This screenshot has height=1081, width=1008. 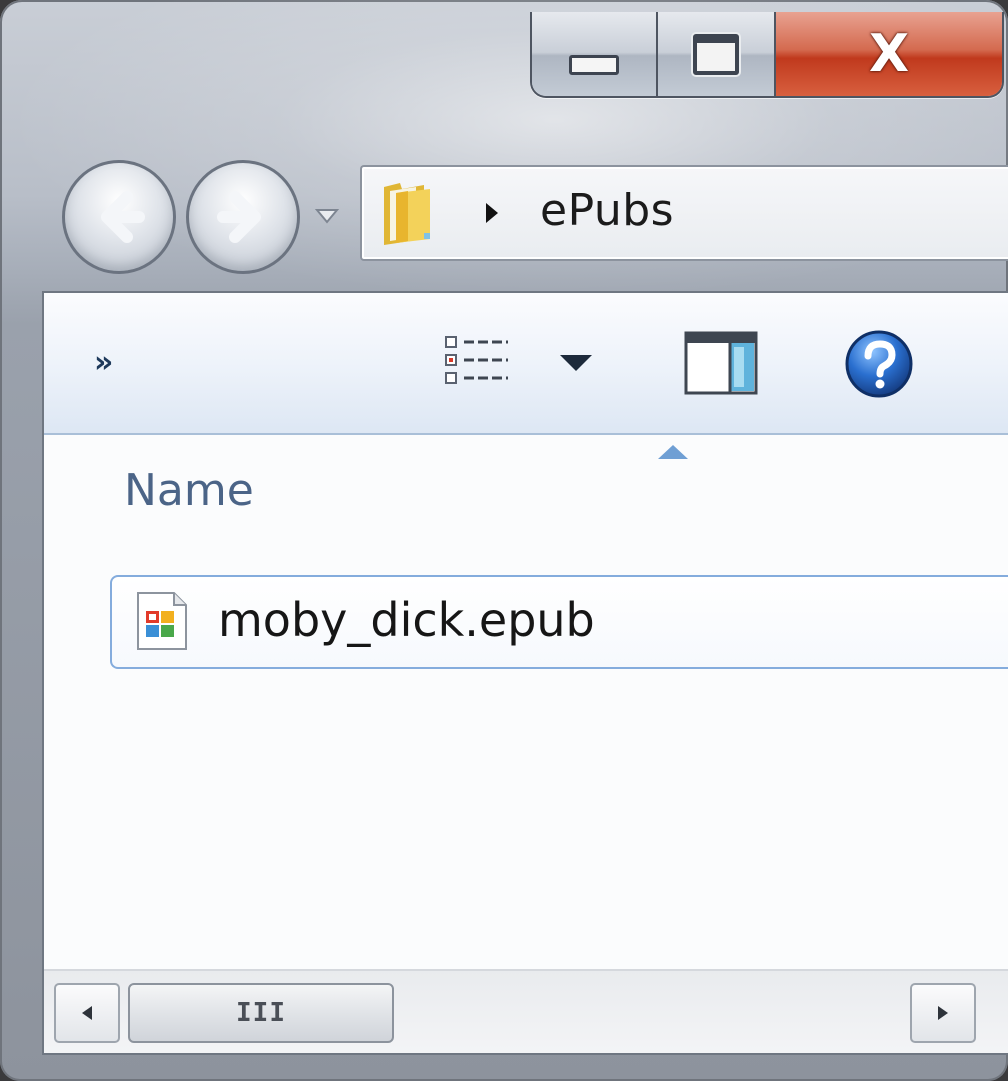 What do you see at coordinates (477, 361) in the screenshot?
I see `details-view-icon` at bounding box center [477, 361].